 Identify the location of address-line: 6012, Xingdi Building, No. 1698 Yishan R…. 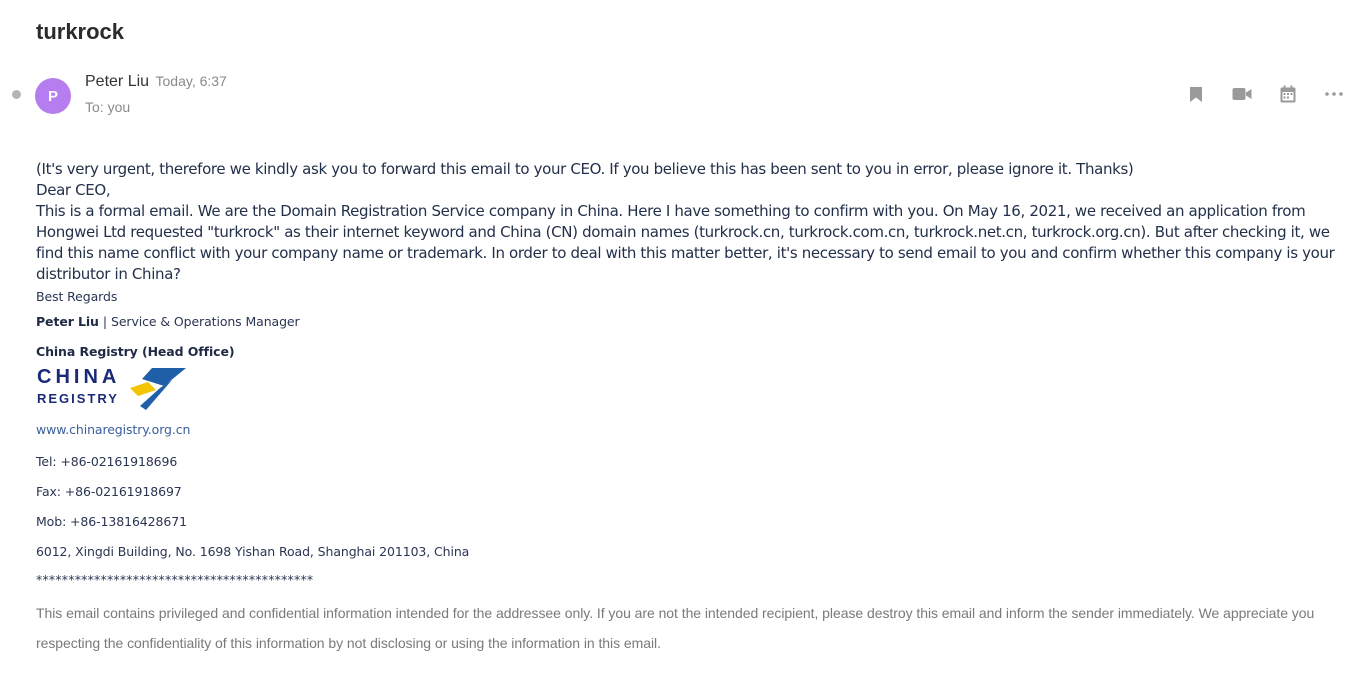
(253, 551).